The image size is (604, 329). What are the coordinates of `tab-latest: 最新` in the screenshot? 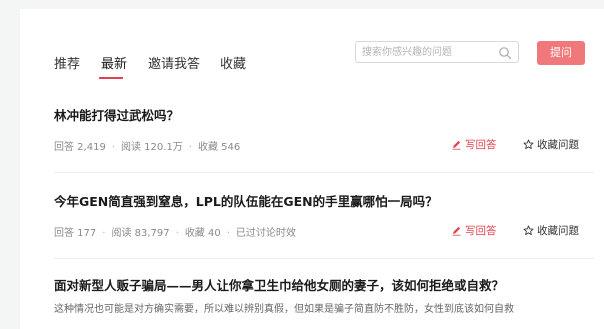 It's located at (114, 62).